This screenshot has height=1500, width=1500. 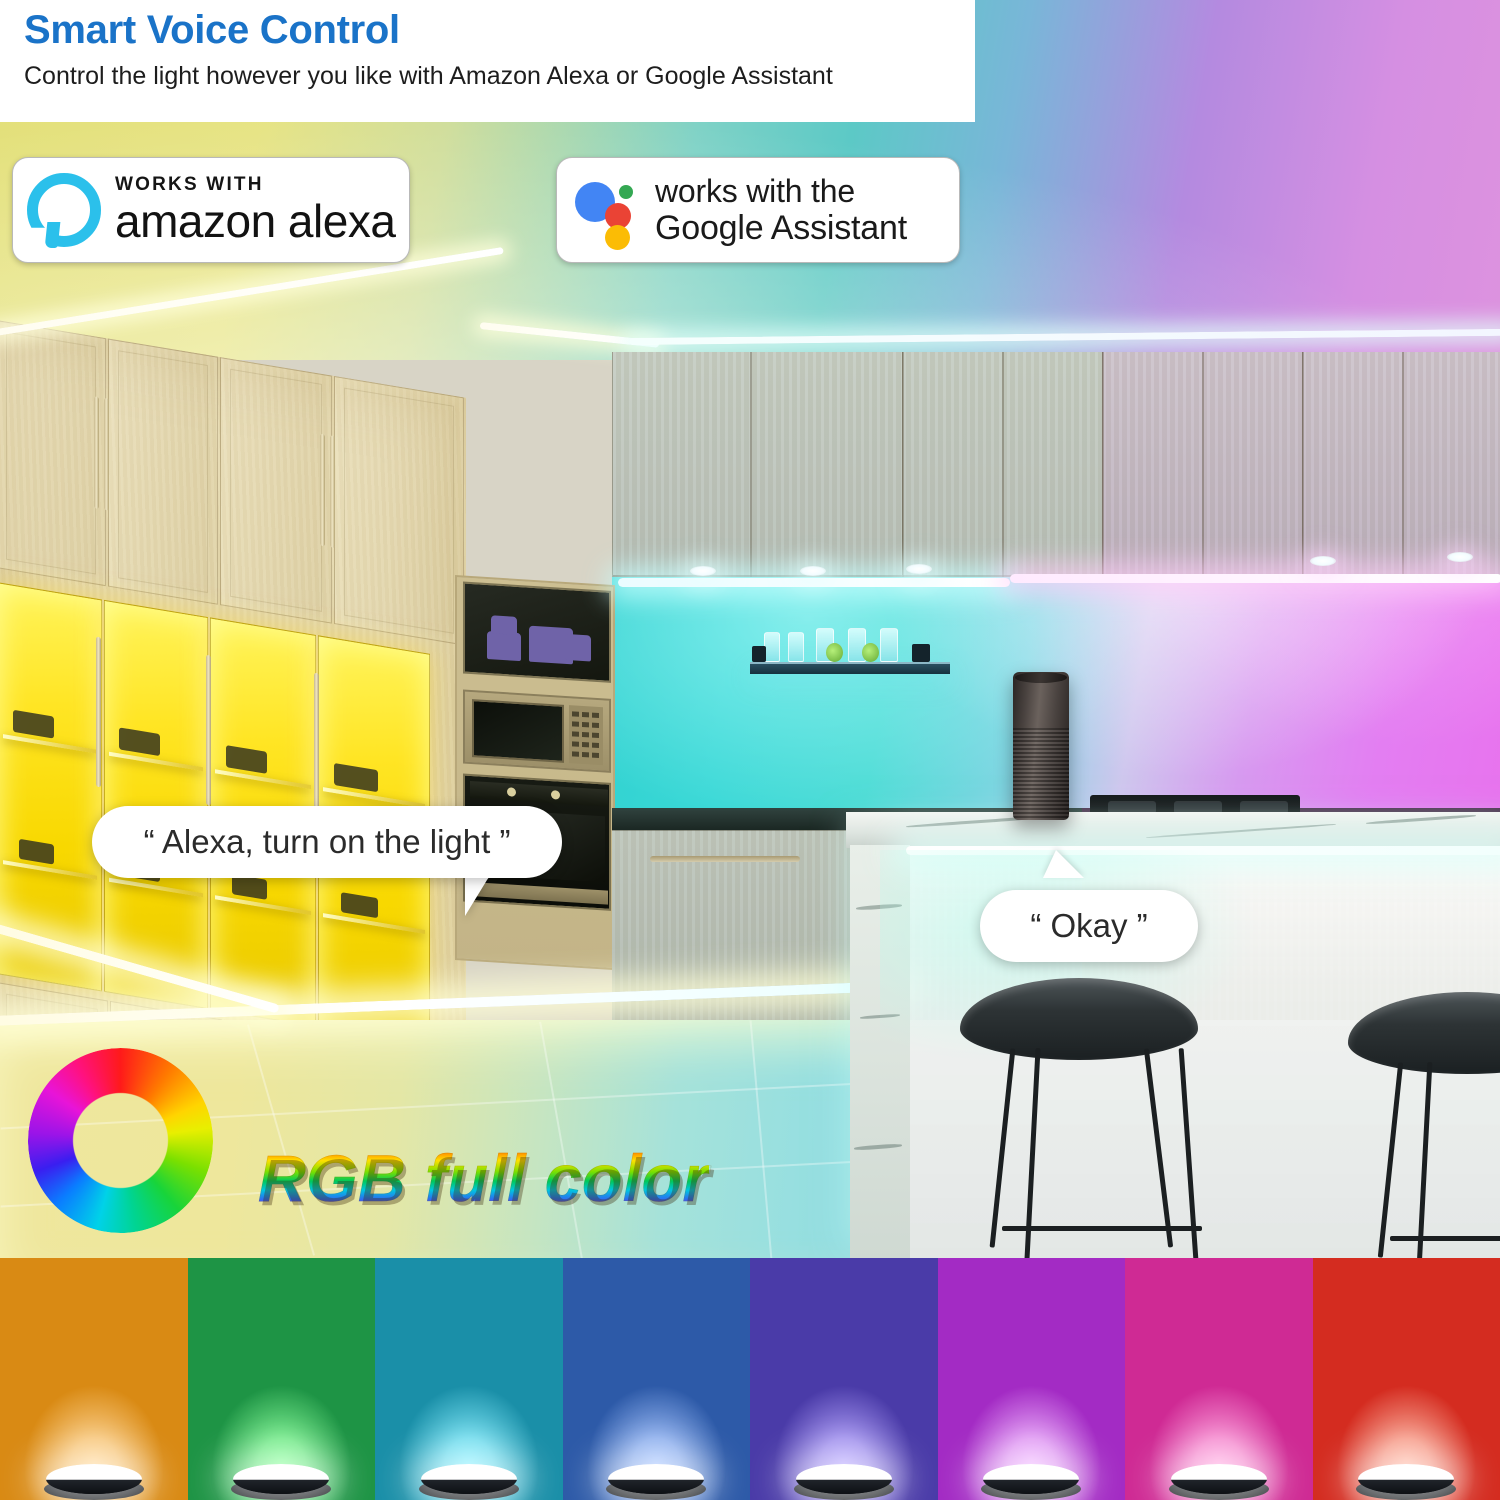 I want to click on user-speech-bubble: “ Alexa, turn on the light ”, so click(x=327, y=842).